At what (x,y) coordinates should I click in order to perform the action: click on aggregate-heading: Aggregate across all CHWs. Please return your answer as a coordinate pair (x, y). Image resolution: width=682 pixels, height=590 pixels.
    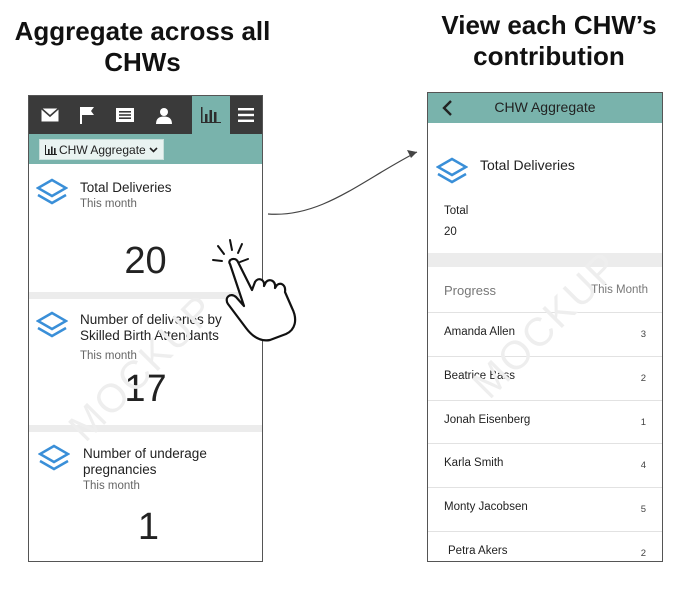
    Looking at the image, I should click on (142, 46).